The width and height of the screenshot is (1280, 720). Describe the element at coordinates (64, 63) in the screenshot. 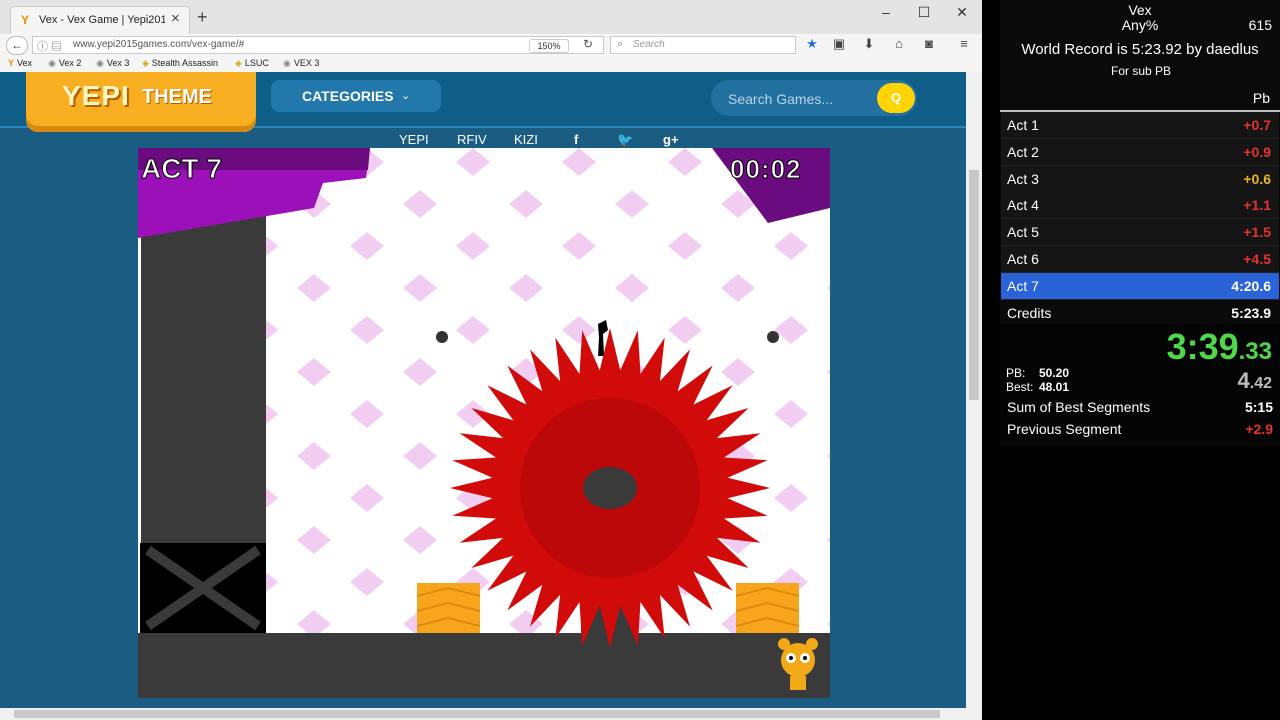

I see `bookmark-vex-2: ◉ Vex 2` at that location.